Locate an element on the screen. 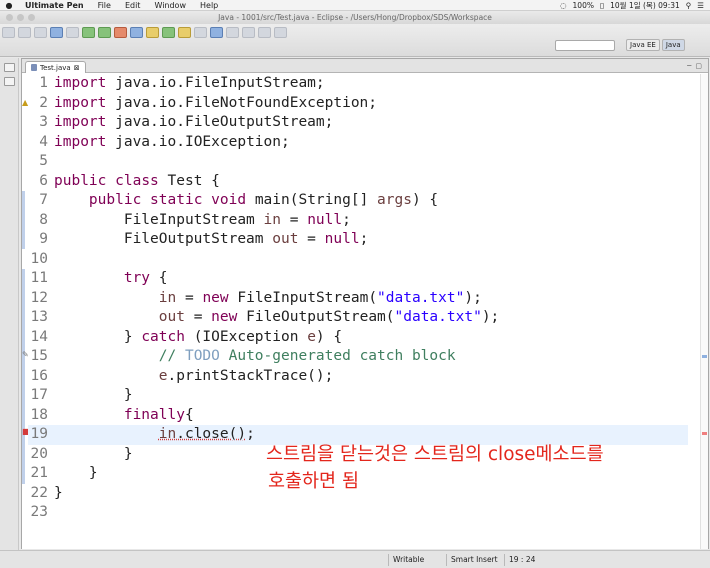 This screenshot has width=710, height=568. new-icon is located at coordinates (8, 32).